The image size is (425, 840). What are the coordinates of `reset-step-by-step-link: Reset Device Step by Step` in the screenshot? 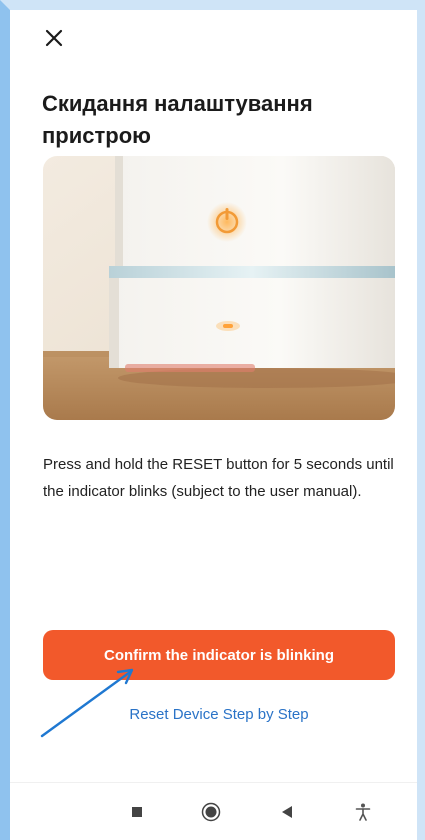 It's located at (219, 714).